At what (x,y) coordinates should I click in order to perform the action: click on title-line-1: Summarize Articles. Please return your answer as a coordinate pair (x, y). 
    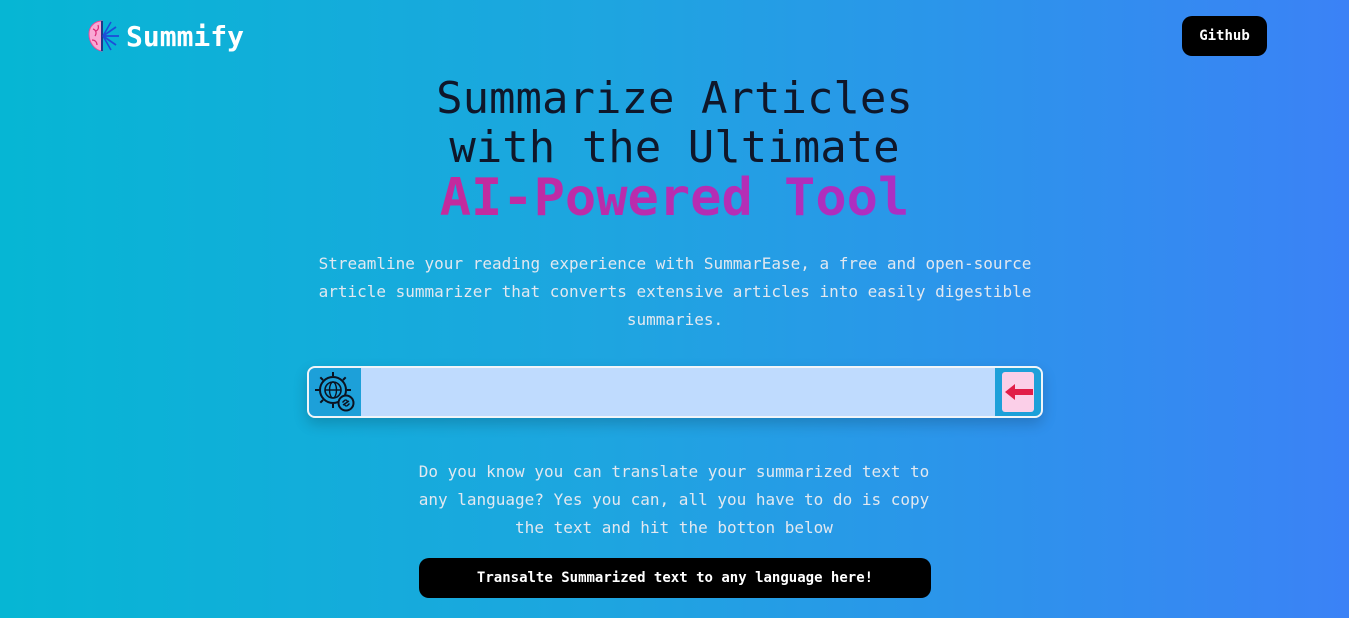
    Looking at the image, I should click on (674, 98).